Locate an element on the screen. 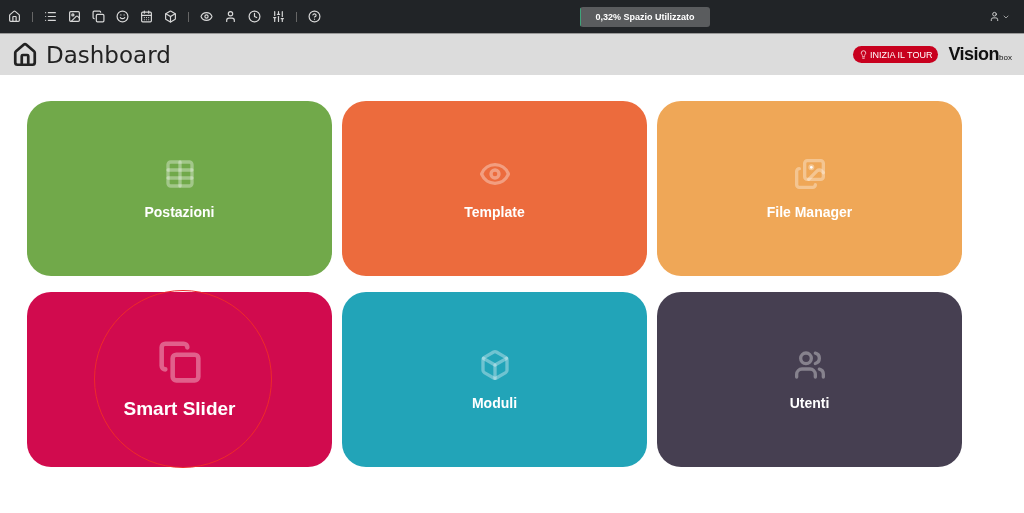 The height and width of the screenshot is (513, 1024). dashboard-tile: Smart Slider is located at coordinates (179, 379).